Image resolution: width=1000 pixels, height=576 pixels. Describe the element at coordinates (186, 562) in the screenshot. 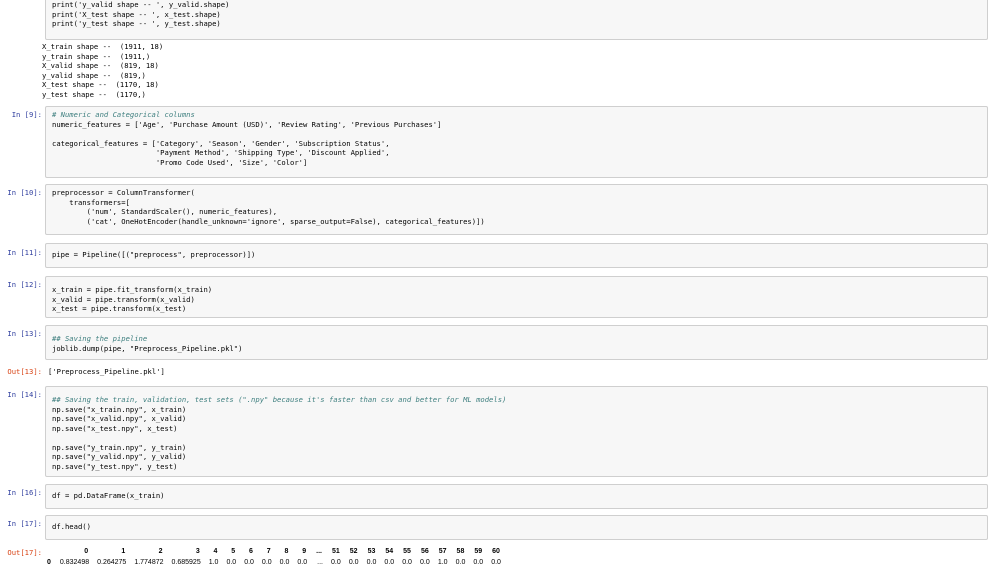

I see `dataframe-cell: 0.685925` at that location.